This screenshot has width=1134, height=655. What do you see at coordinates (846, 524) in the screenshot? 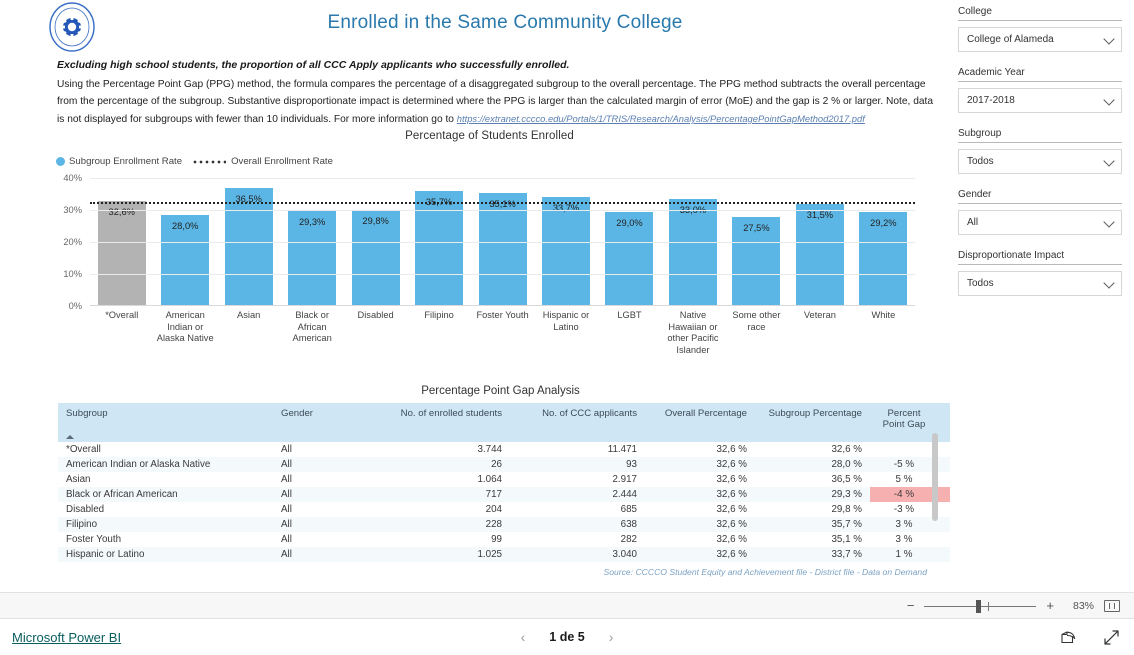
I see `cell-subgroup-percentage: 35,7 %` at bounding box center [846, 524].